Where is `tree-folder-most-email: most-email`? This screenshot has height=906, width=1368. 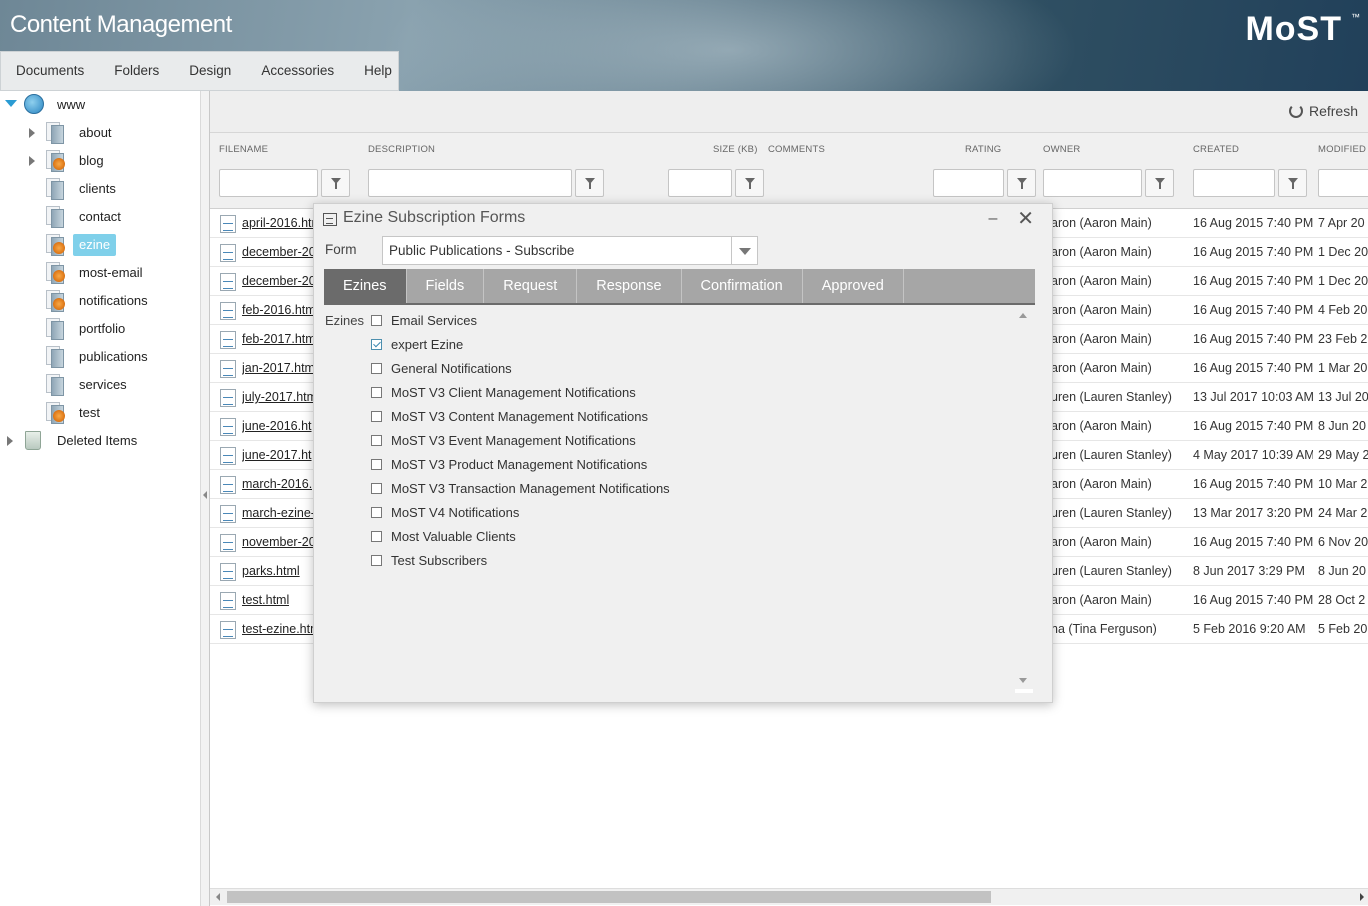 tree-folder-most-email: most-email is located at coordinates (100, 273).